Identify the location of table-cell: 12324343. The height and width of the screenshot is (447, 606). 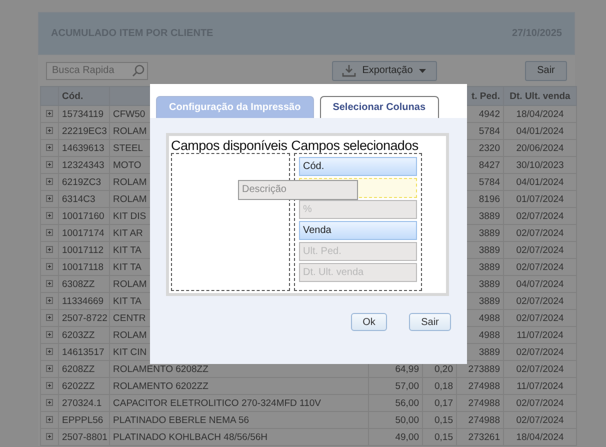
(84, 165).